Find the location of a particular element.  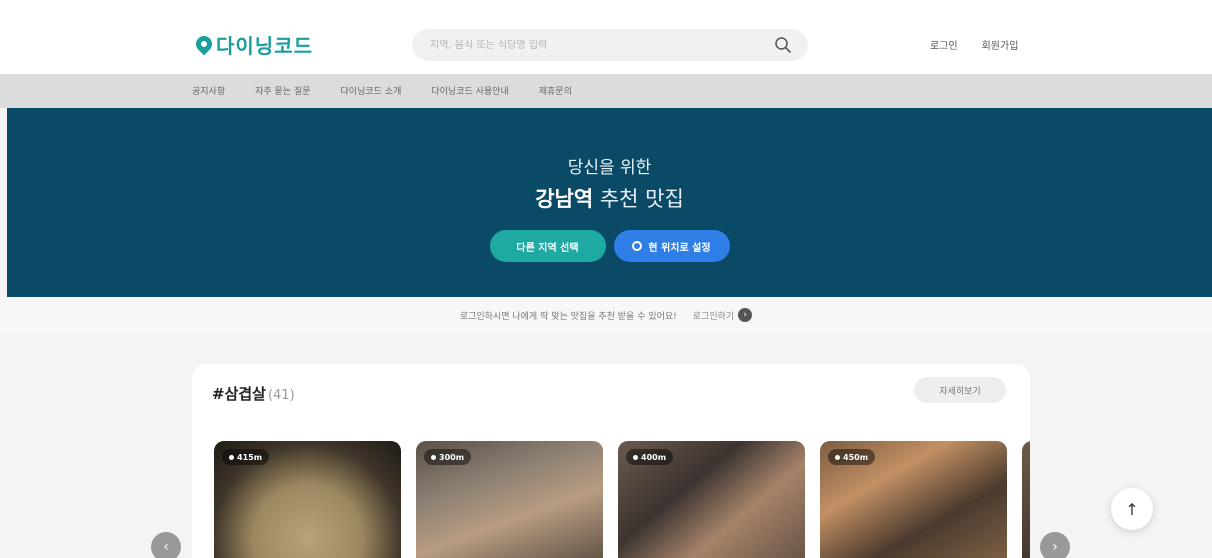

carousel-prev-button: ‹ is located at coordinates (166, 545).